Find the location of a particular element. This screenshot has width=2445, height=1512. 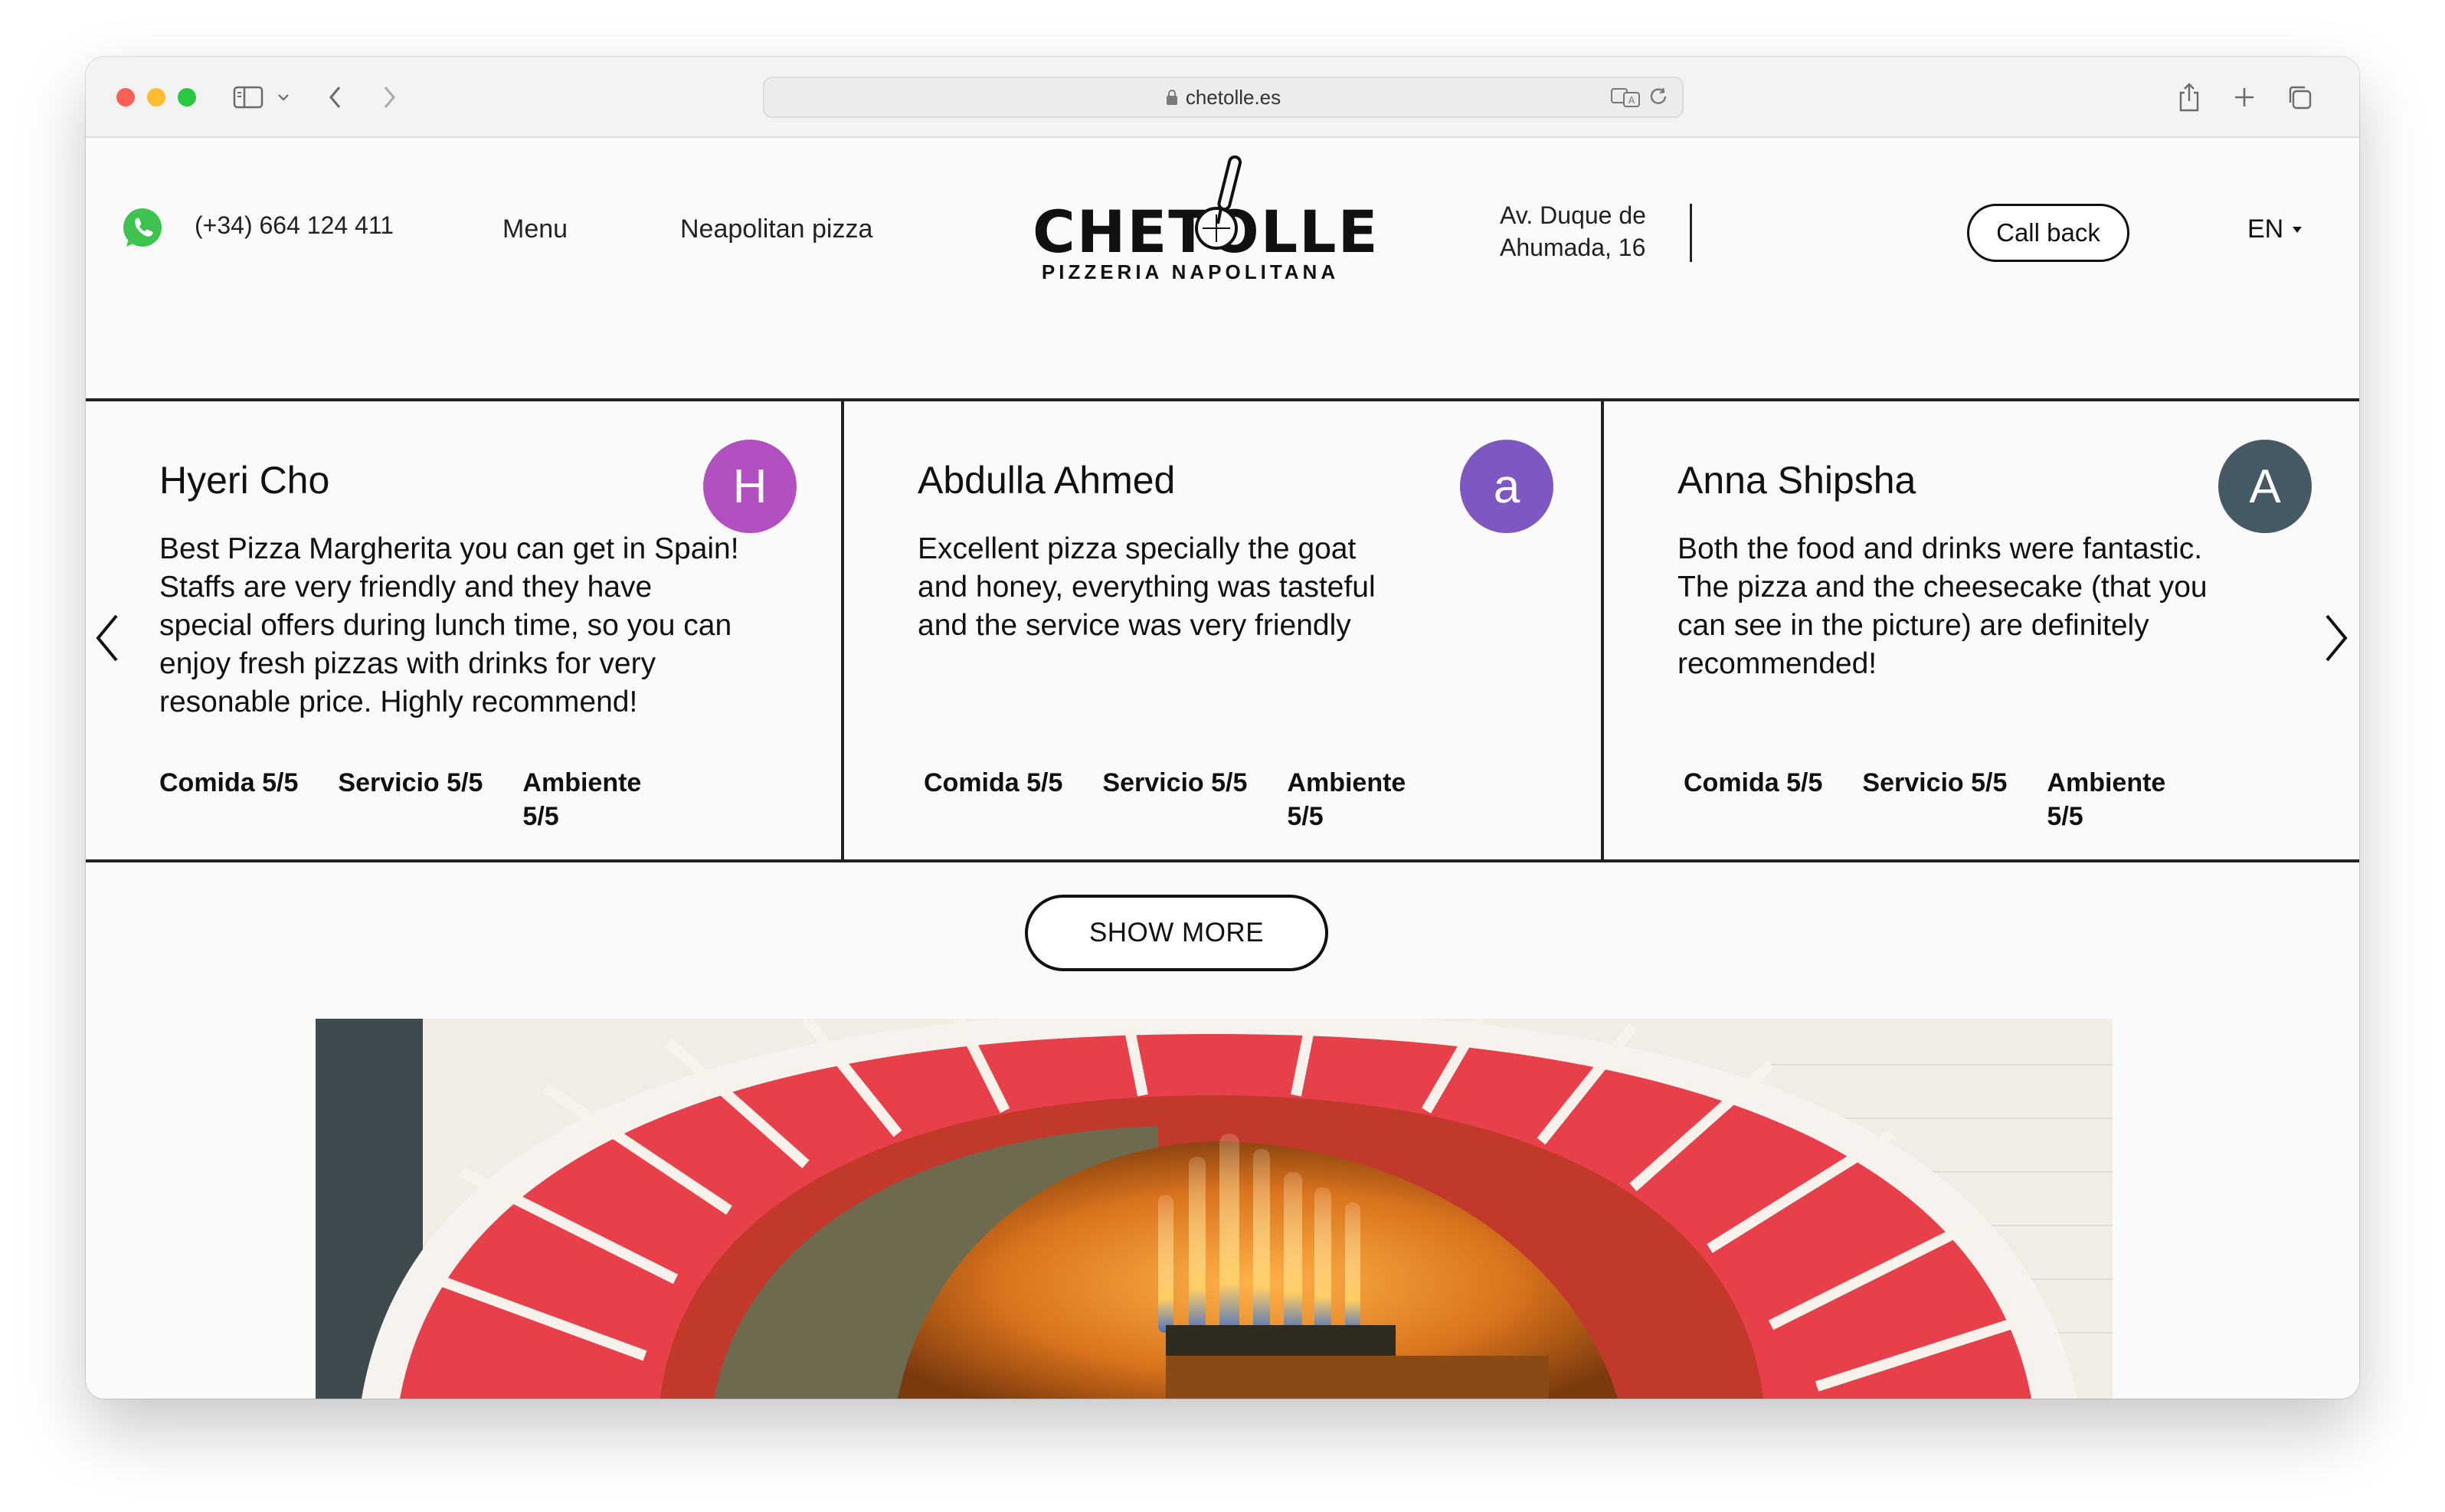

address-bar: chetolle.es A is located at coordinates (1223, 97).